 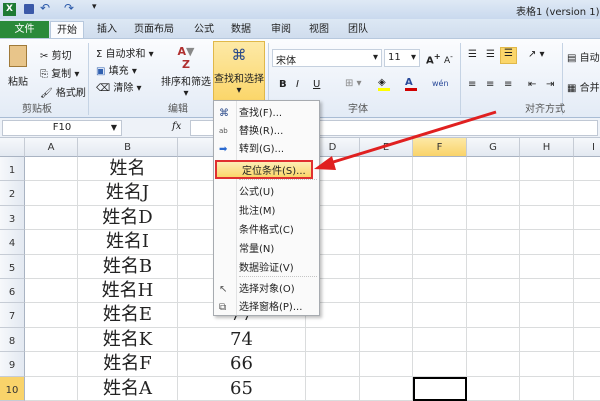 What do you see at coordinates (405, 140) in the screenshot?
I see `annotation-arrow` at bounding box center [405, 140].